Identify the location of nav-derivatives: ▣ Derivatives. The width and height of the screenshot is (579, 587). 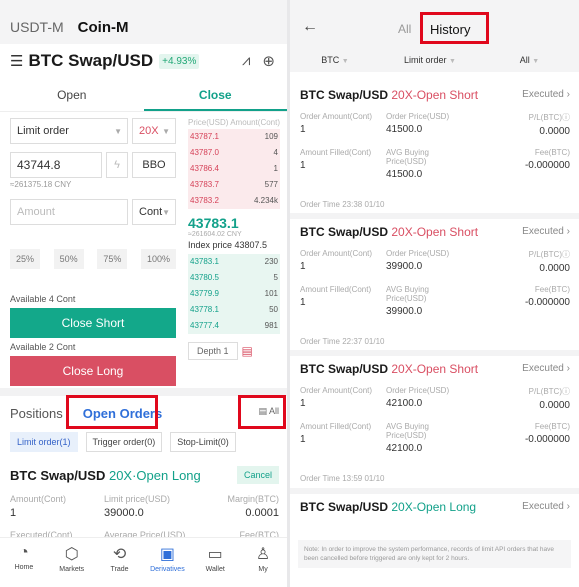
(167, 562).